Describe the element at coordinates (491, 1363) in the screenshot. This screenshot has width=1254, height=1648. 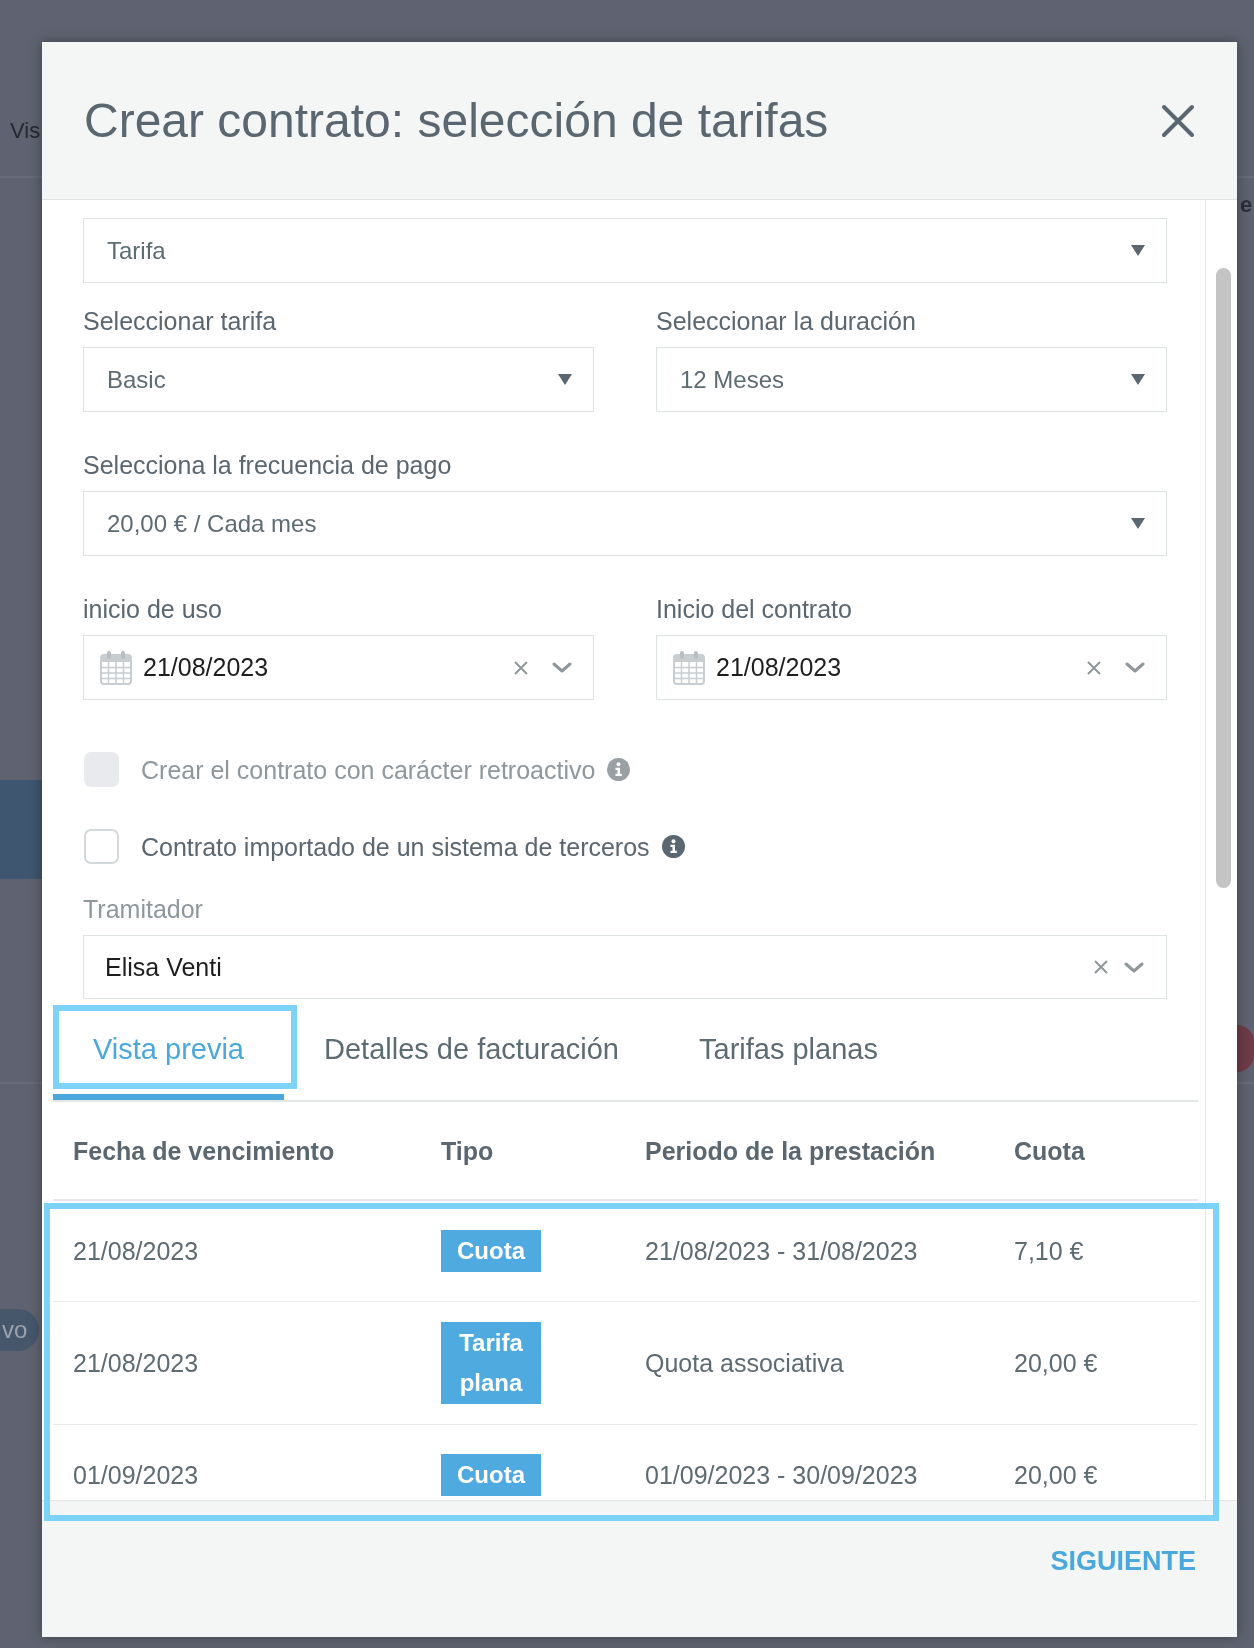
I see `type-tag: Tarifa plana` at that location.